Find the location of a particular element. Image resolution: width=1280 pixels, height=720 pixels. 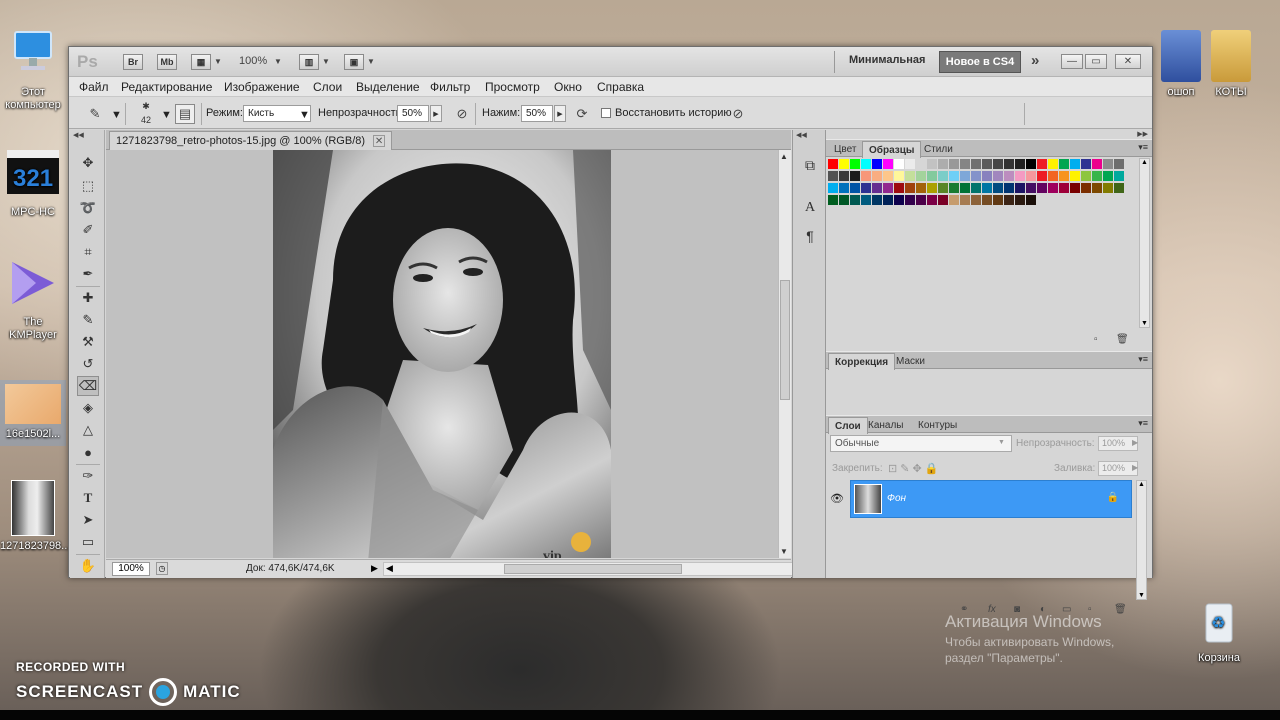

lock-icons: ⊡ ✎ ✥ 🔒 is located at coordinates (913, 468).